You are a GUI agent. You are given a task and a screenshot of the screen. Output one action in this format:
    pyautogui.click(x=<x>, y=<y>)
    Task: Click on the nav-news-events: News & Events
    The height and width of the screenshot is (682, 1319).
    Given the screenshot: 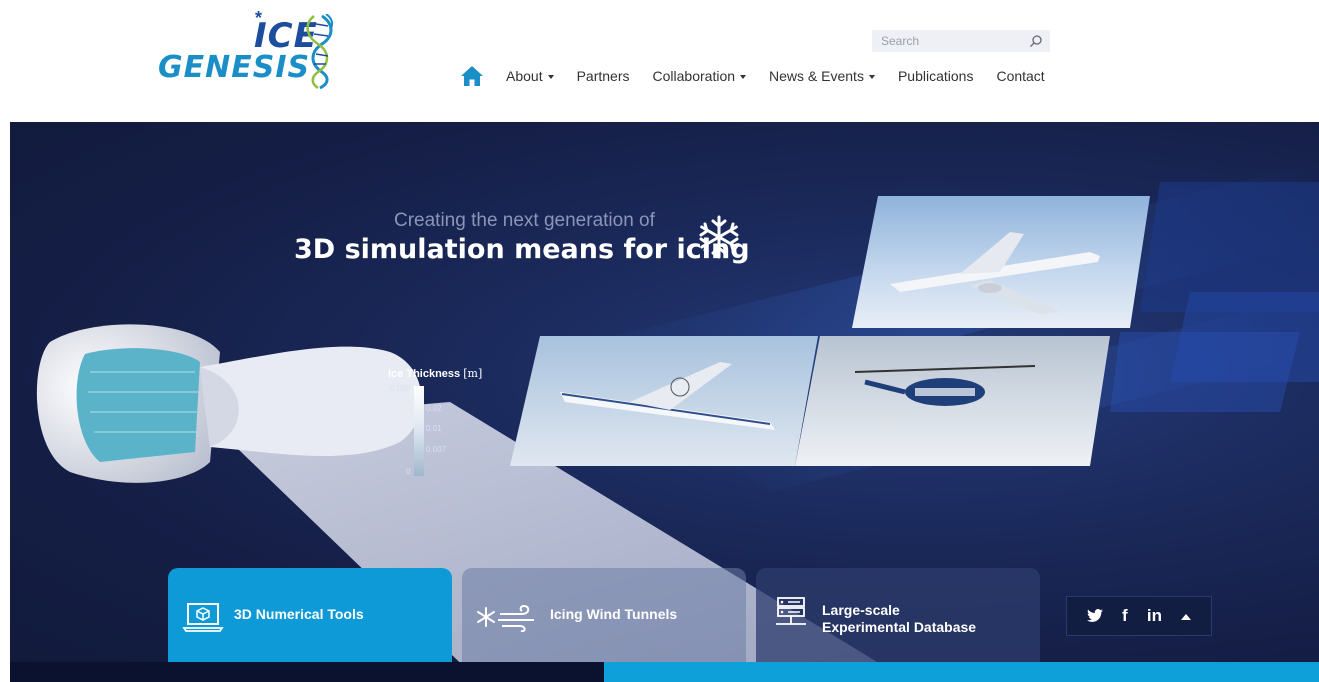 What is the action you would take?
    pyautogui.click(x=822, y=76)
    